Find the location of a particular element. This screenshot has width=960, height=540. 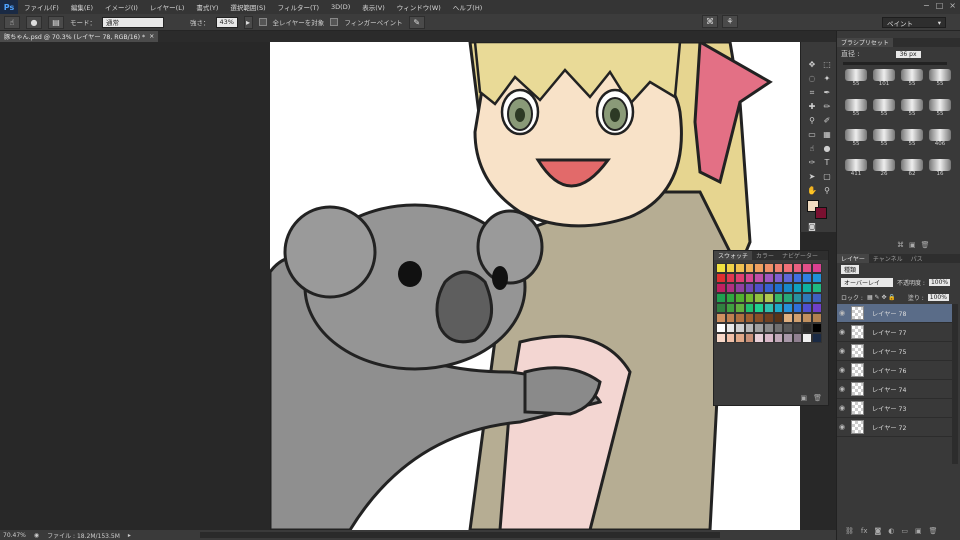

tab-brush-presets: ブラシプリセット is located at coordinates (865, 42).